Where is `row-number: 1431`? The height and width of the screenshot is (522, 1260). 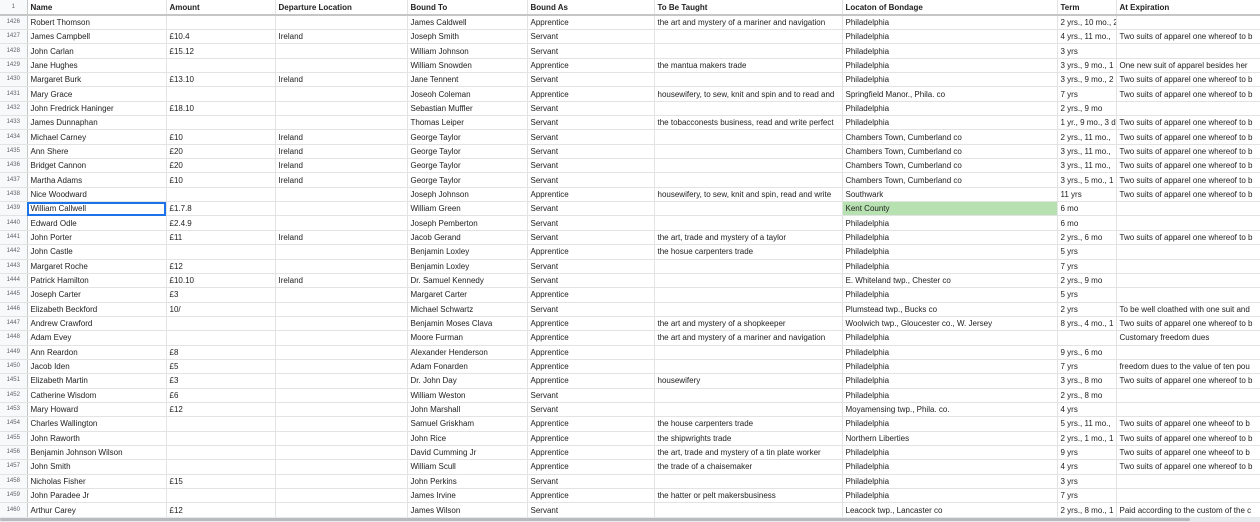
row-number: 1431 is located at coordinates (14, 94).